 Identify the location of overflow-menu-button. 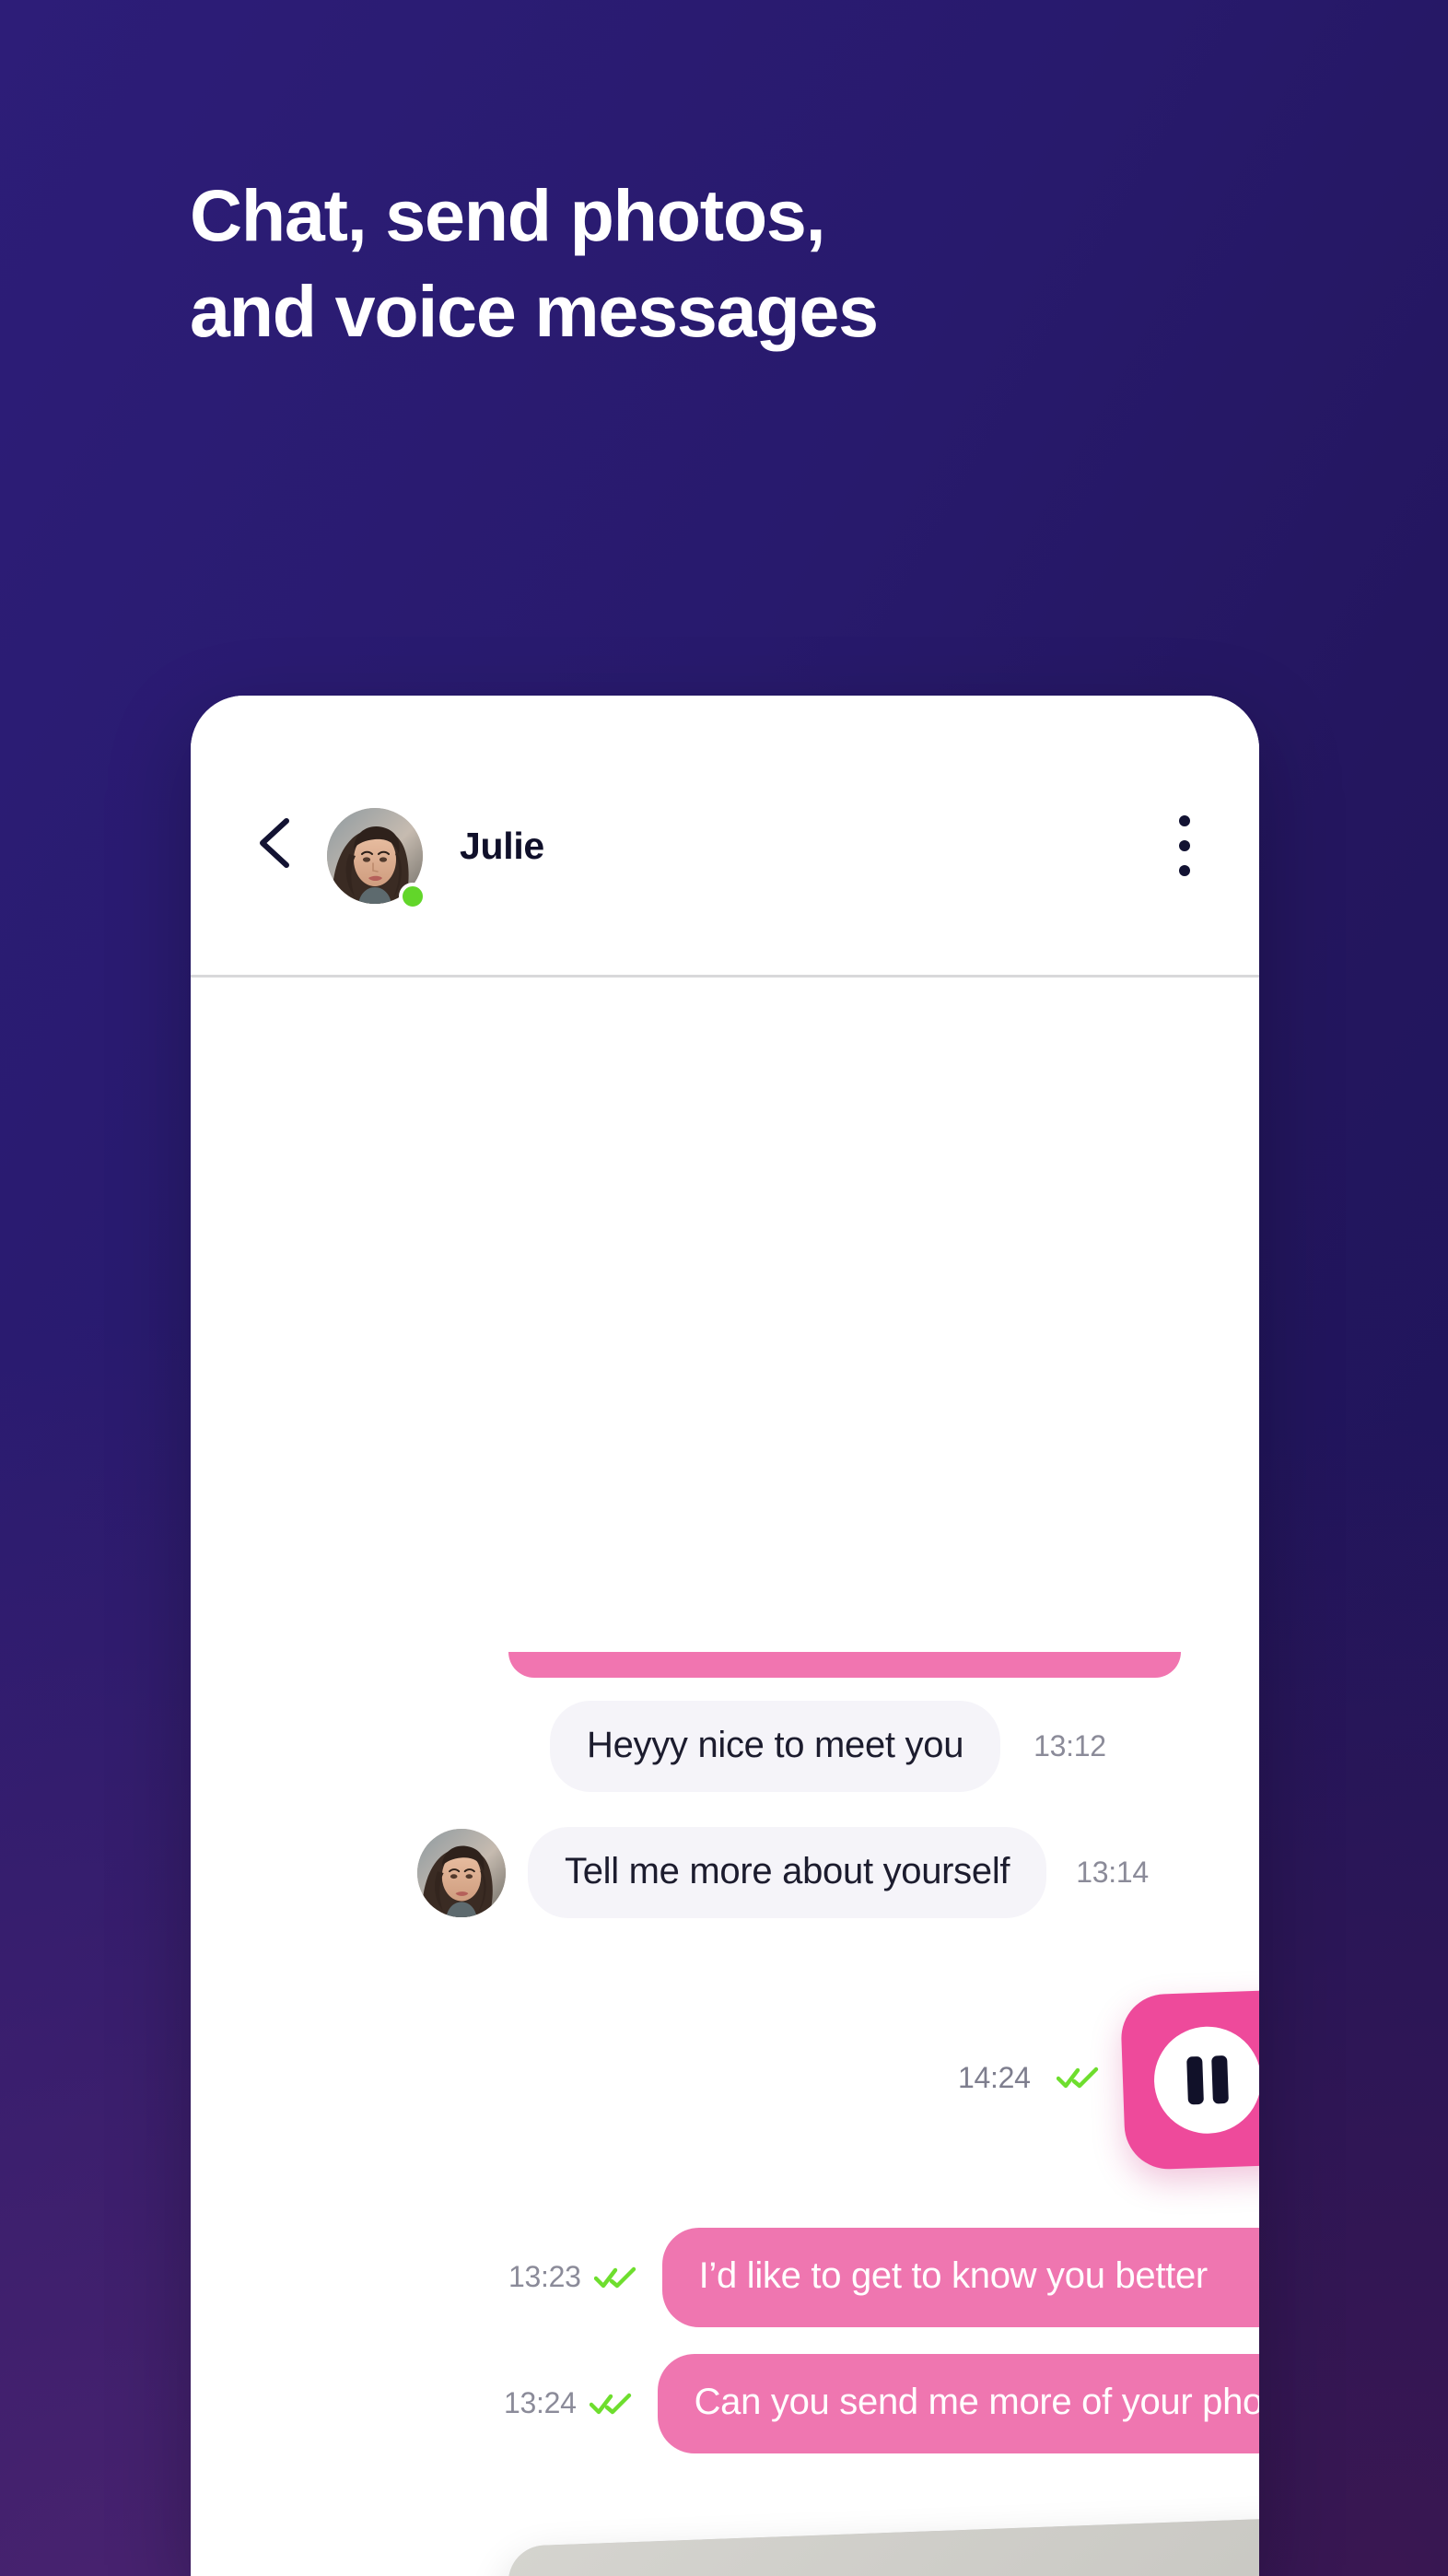
(1184, 845).